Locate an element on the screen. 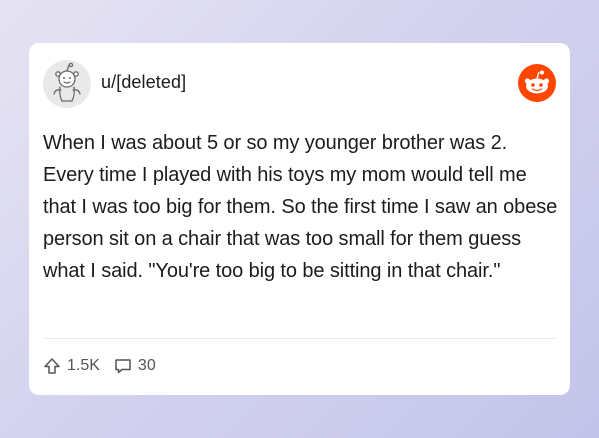 This screenshot has width=599, height=438. comment-bubble-icon is located at coordinates (123, 366).